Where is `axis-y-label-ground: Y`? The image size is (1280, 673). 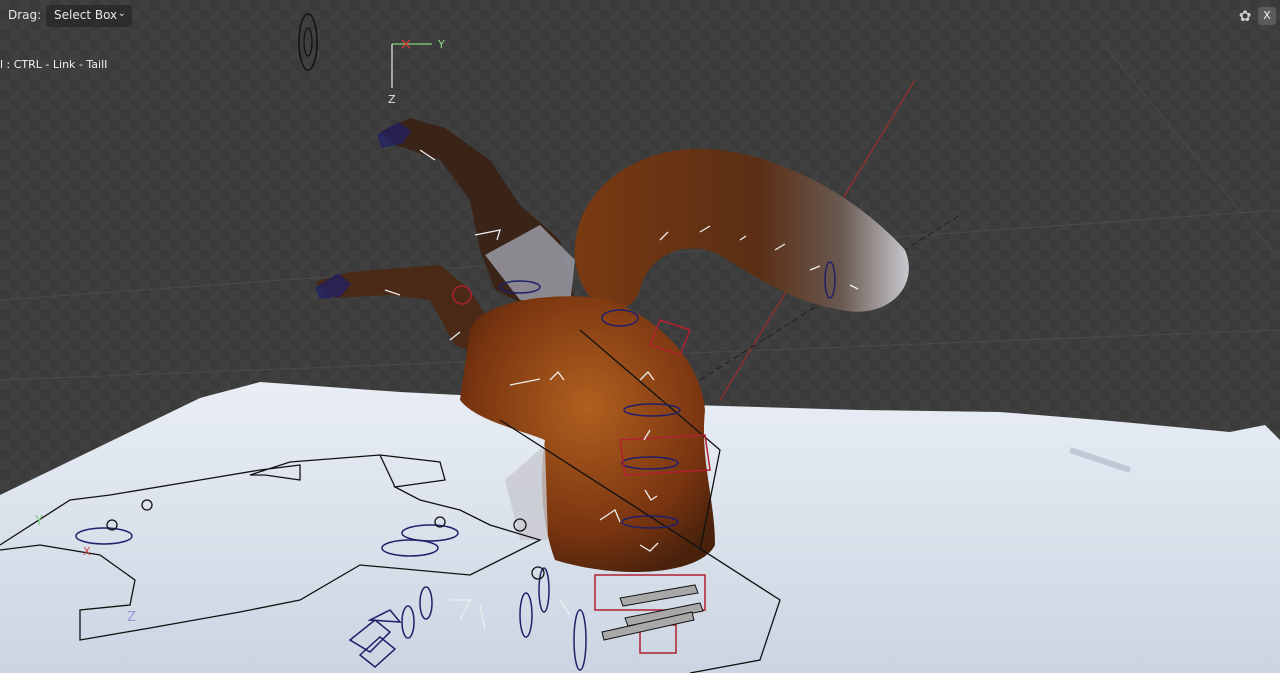
axis-y-label-ground: Y is located at coordinates (39, 521).